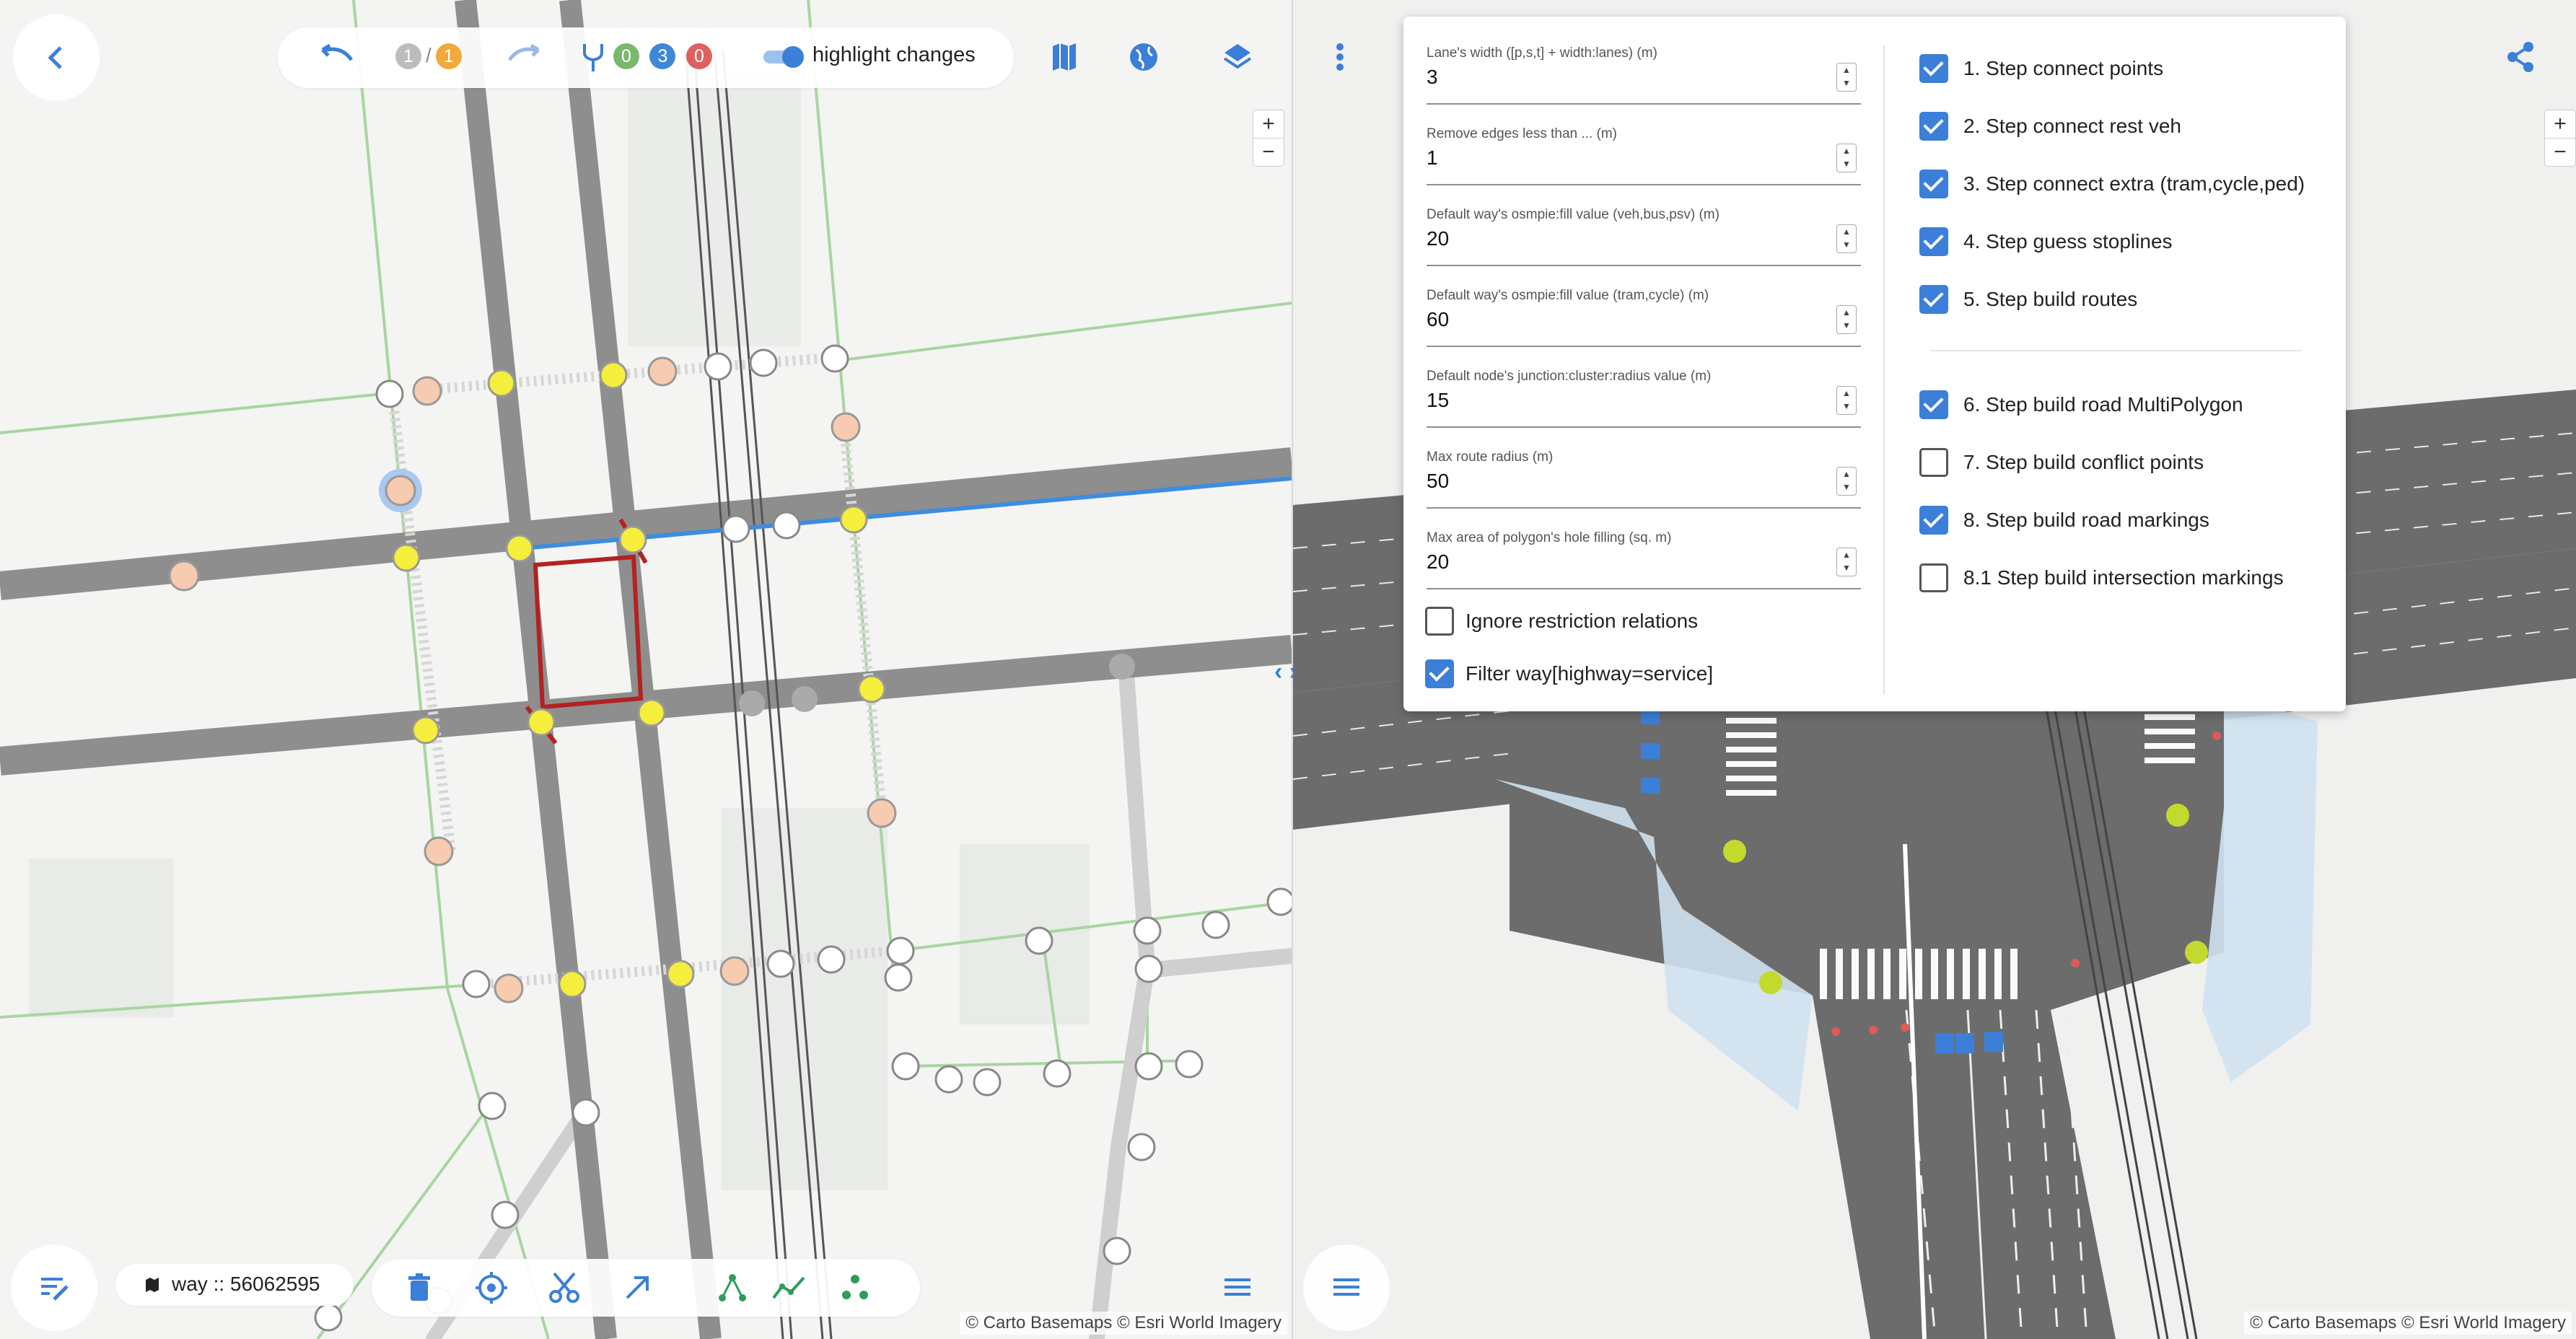 The image size is (2576, 1339). Describe the element at coordinates (2103, 404) in the screenshot. I see `step-6-label: 6. Step build road MultiPolygon` at that location.